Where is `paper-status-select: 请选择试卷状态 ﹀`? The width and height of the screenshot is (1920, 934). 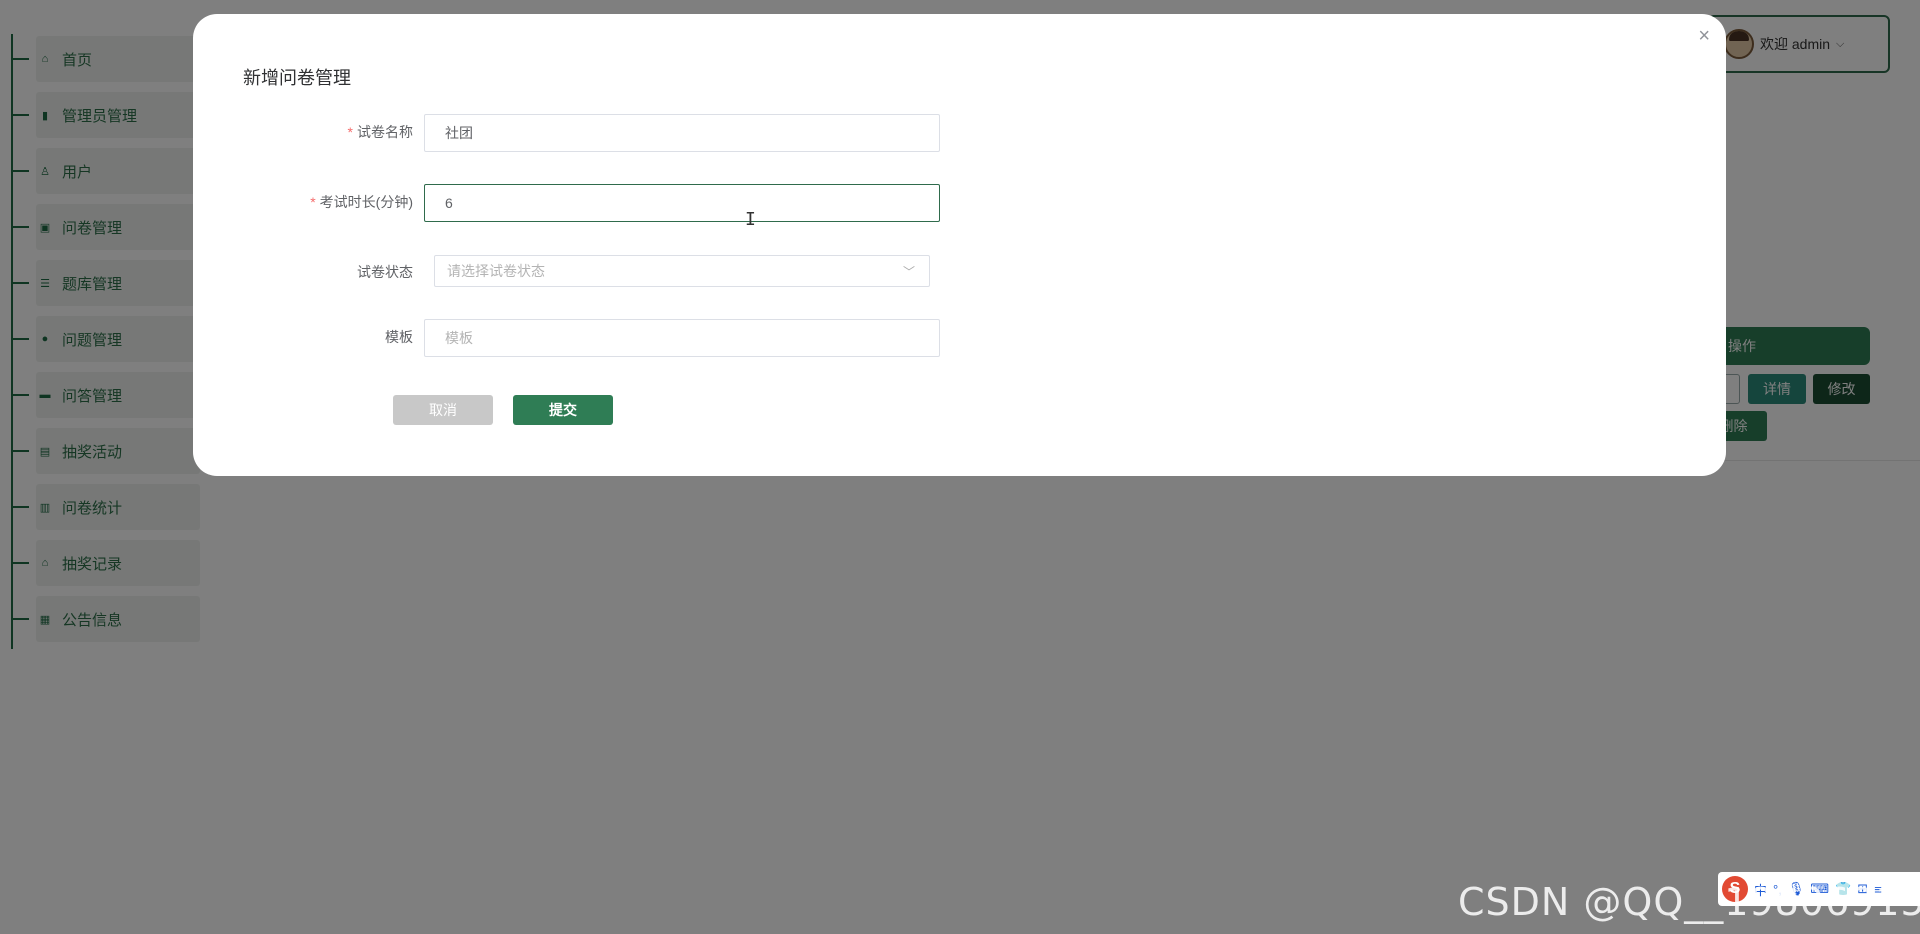 paper-status-select: 请选择试卷状态 ﹀ is located at coordinates (682, 271).